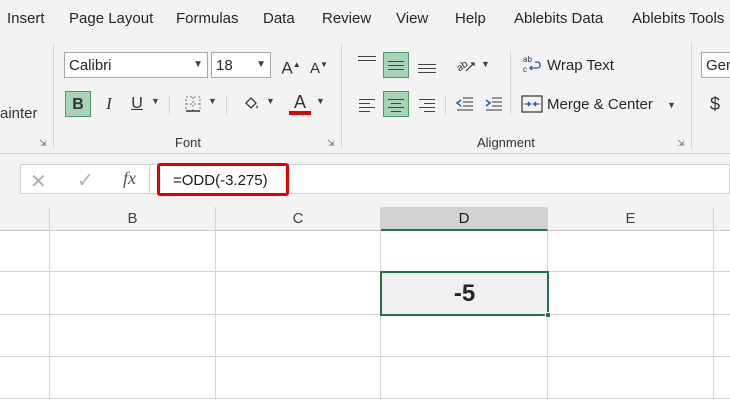 The height and width of the screenshot is (400, 730). I want to click on italic-button: I, so click(109, 104).